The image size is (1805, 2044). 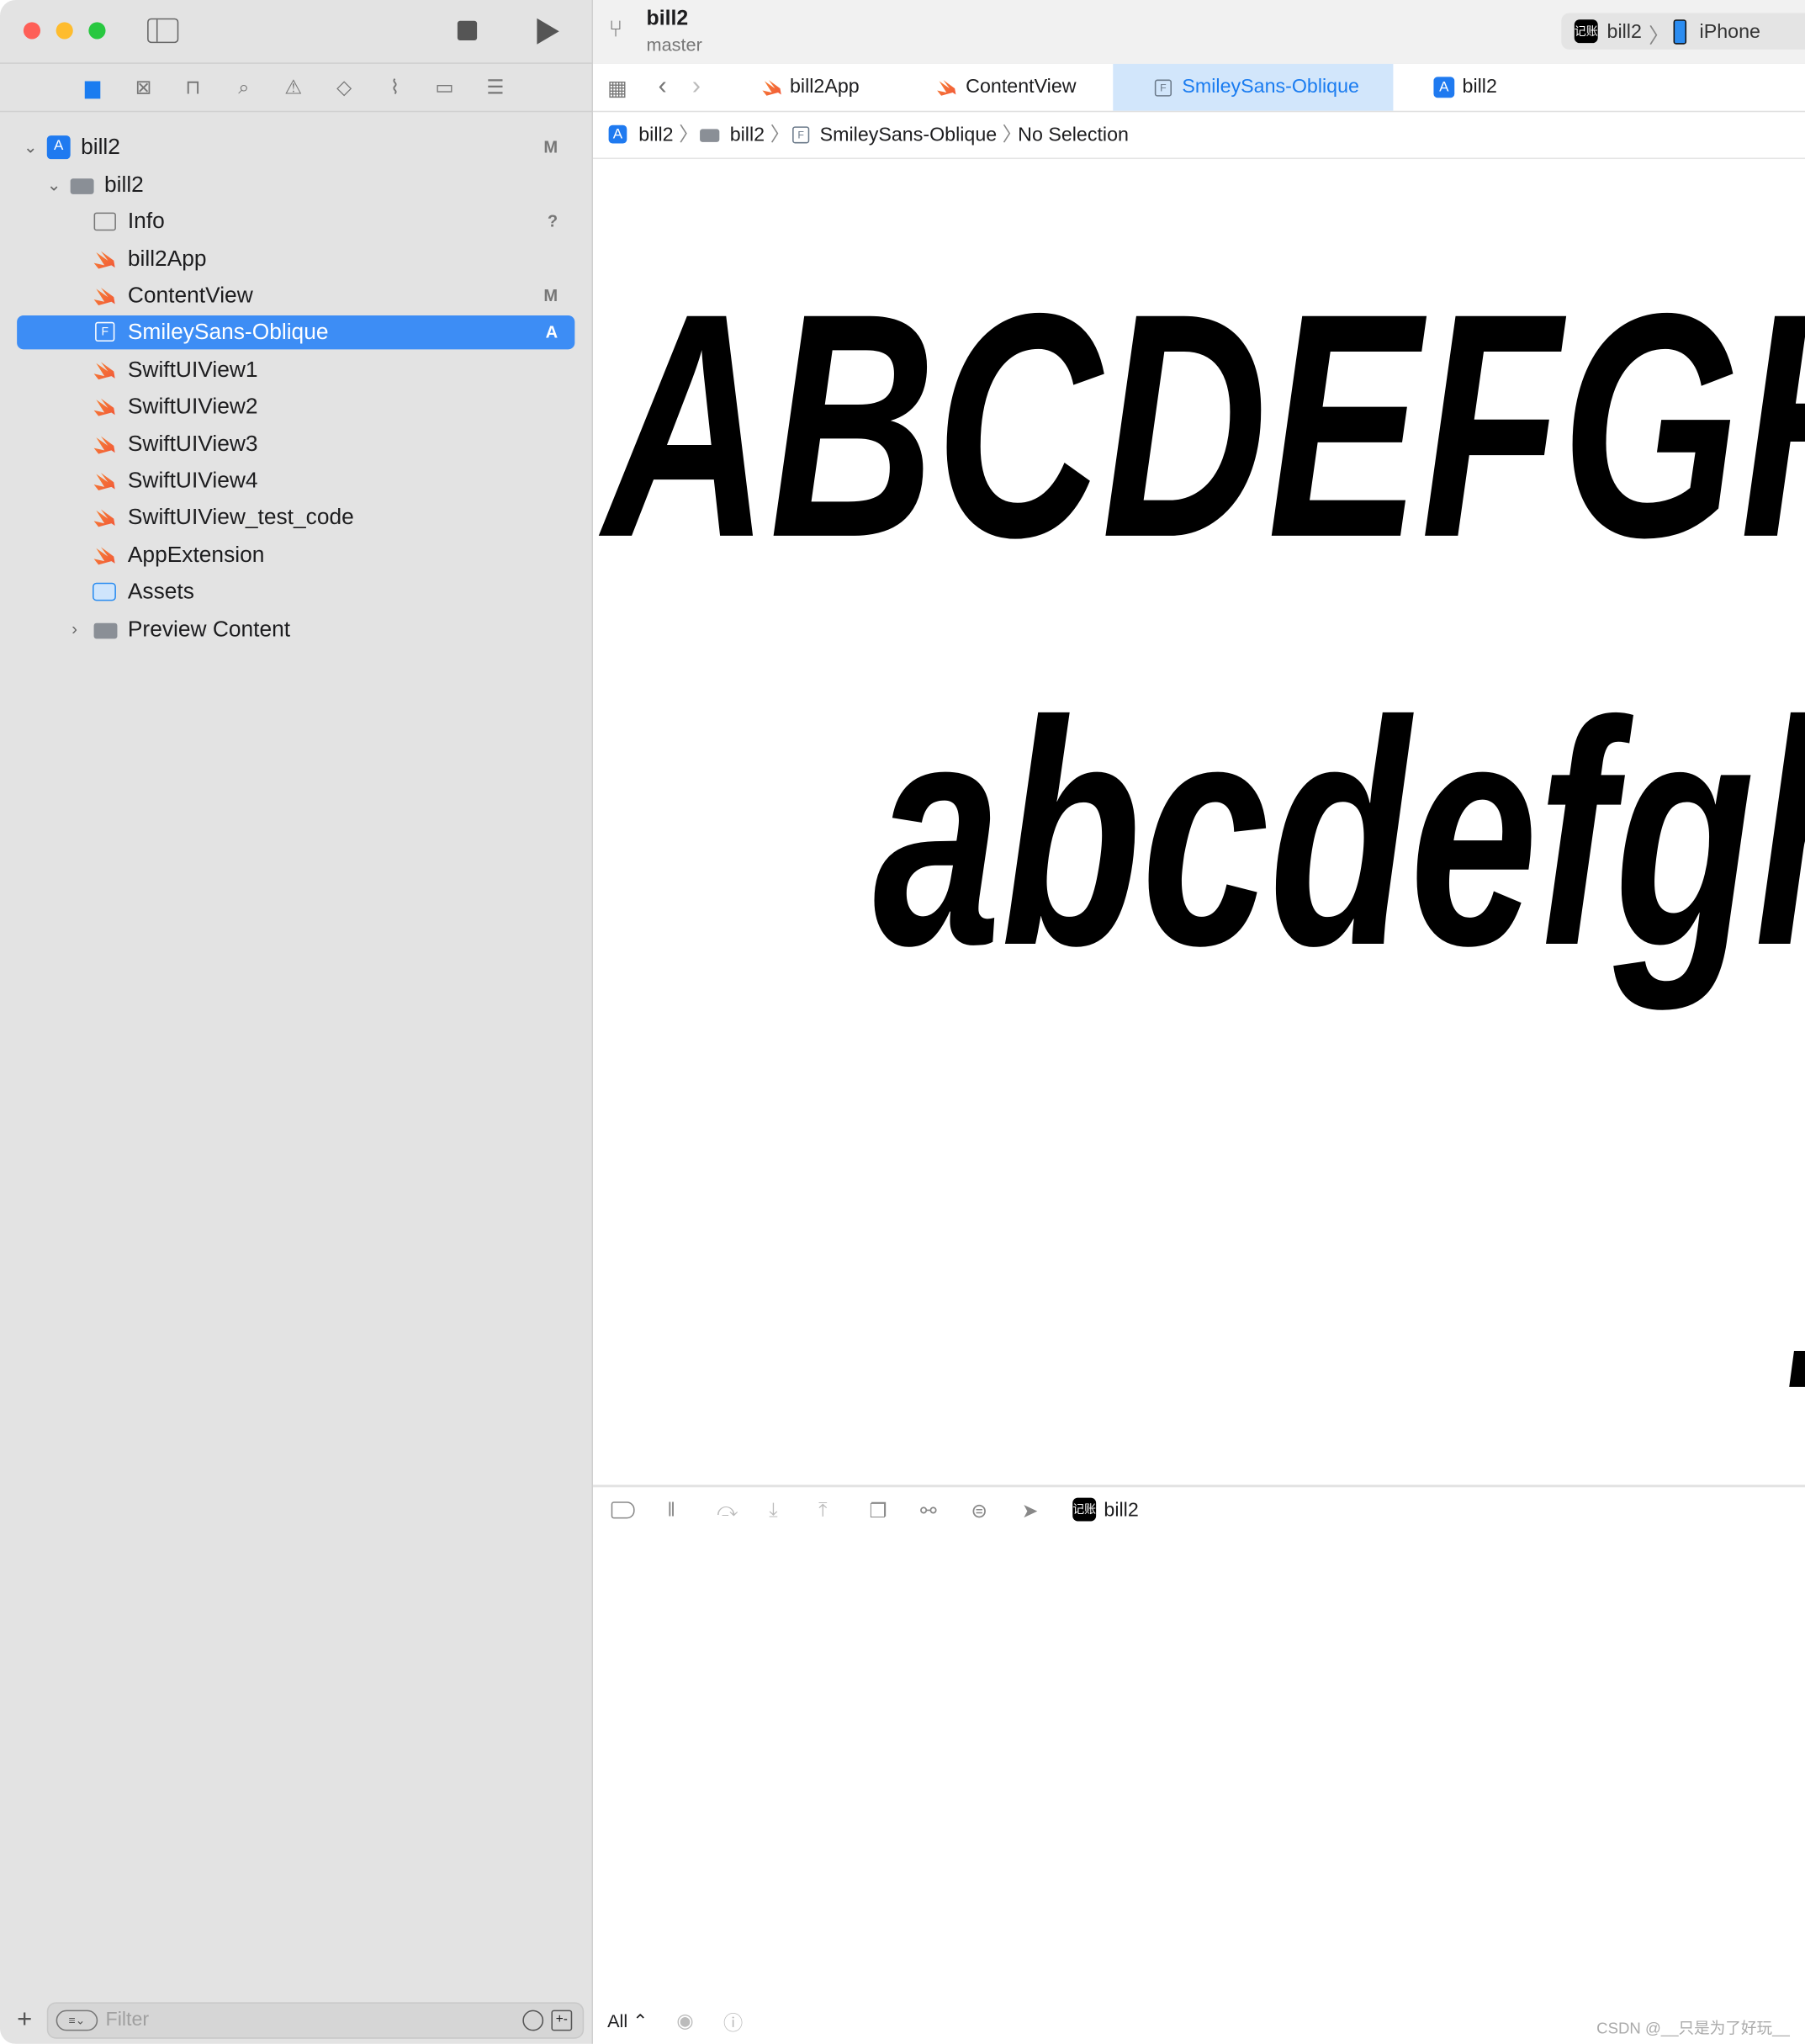 What do you see at coordinates (671, 1510) in the screenshot?
I see `pause-icon: ‖` at bounding box center [671, 1510].